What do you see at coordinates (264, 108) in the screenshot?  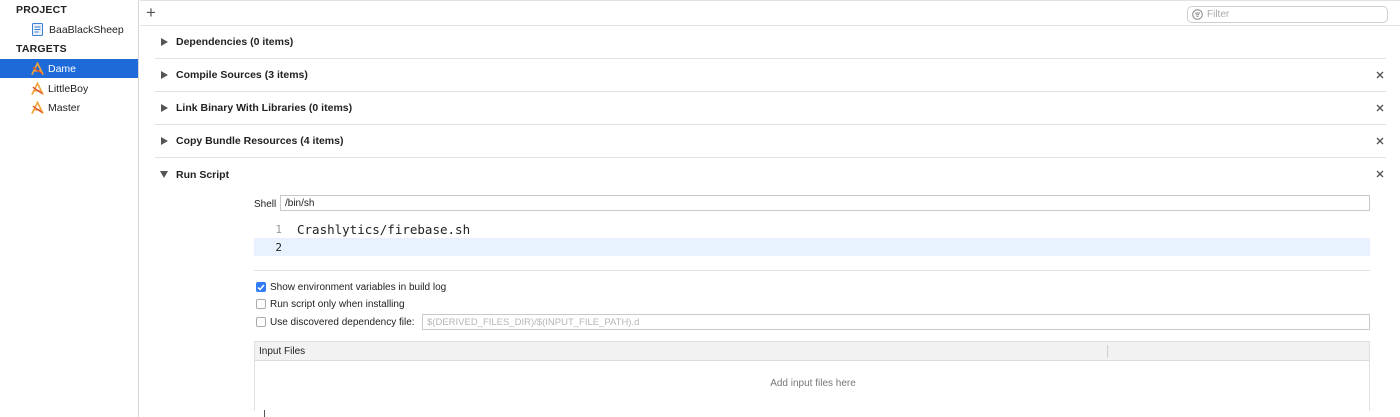 I see `phase-title: Link Binary With Libraries (0 items)` at bounding box center [264, 108].